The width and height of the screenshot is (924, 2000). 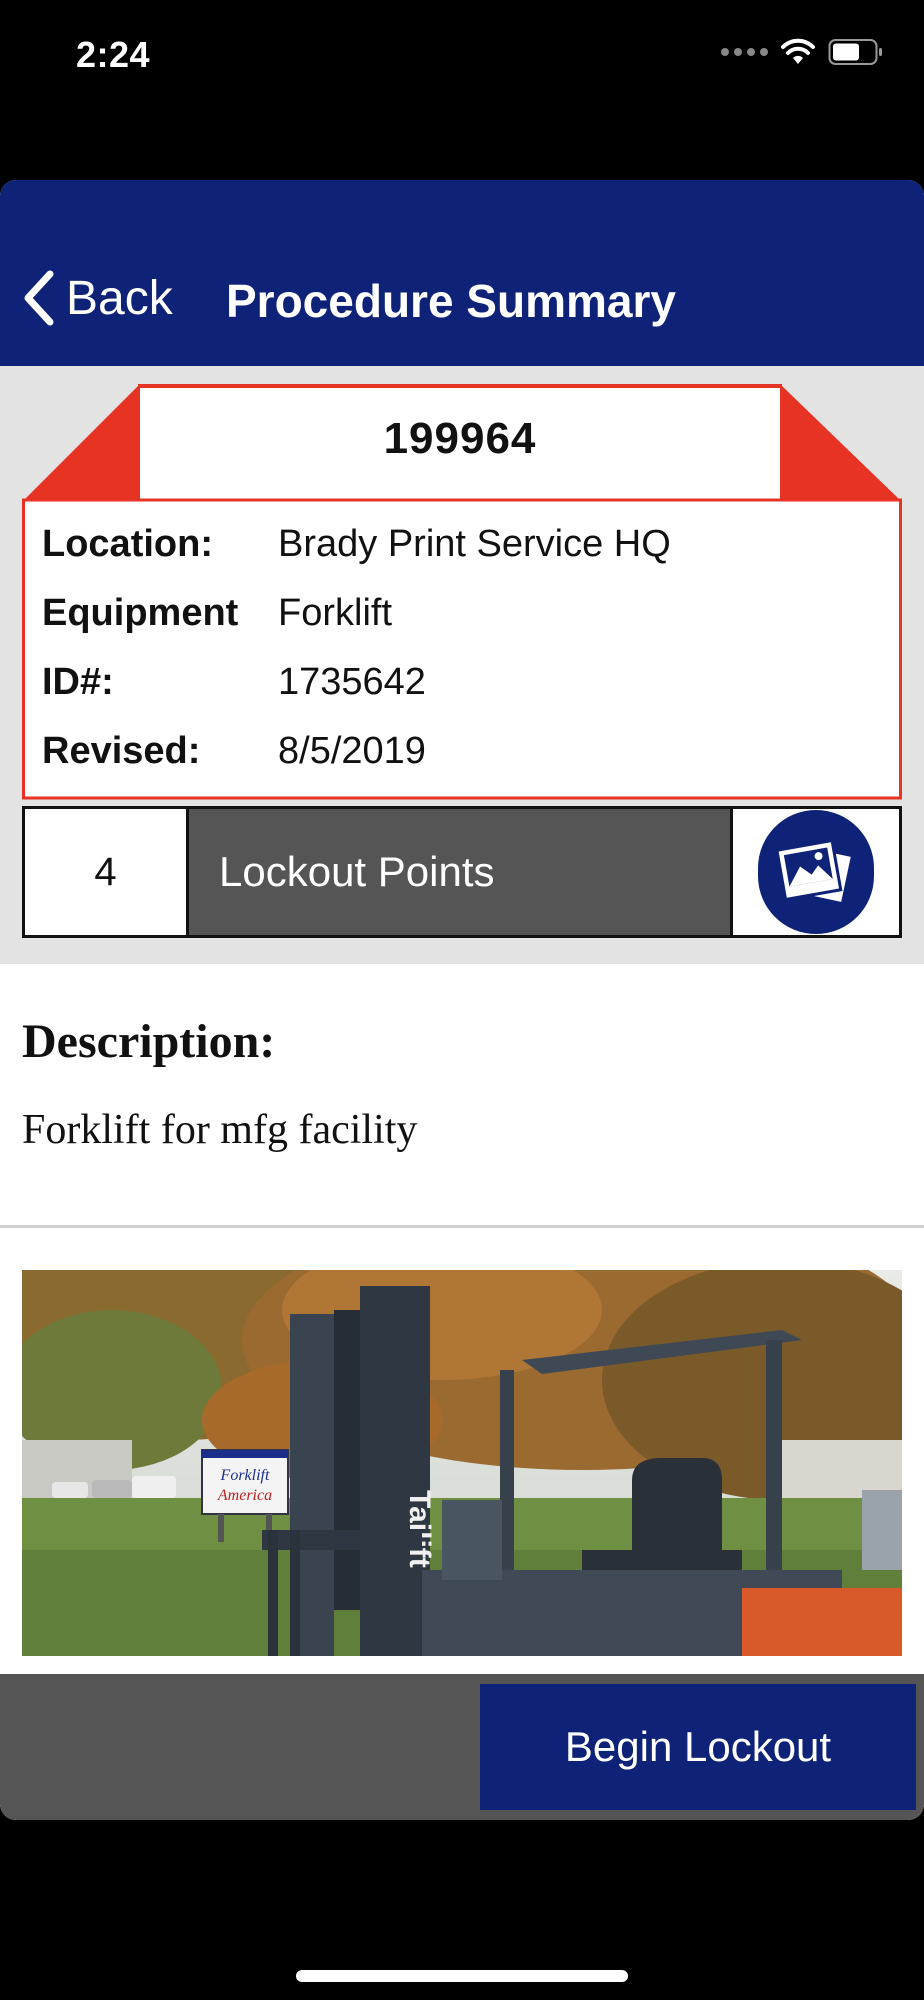 I want to click on lockout-points-label: Lockout Points, so click(x=461, y=872).